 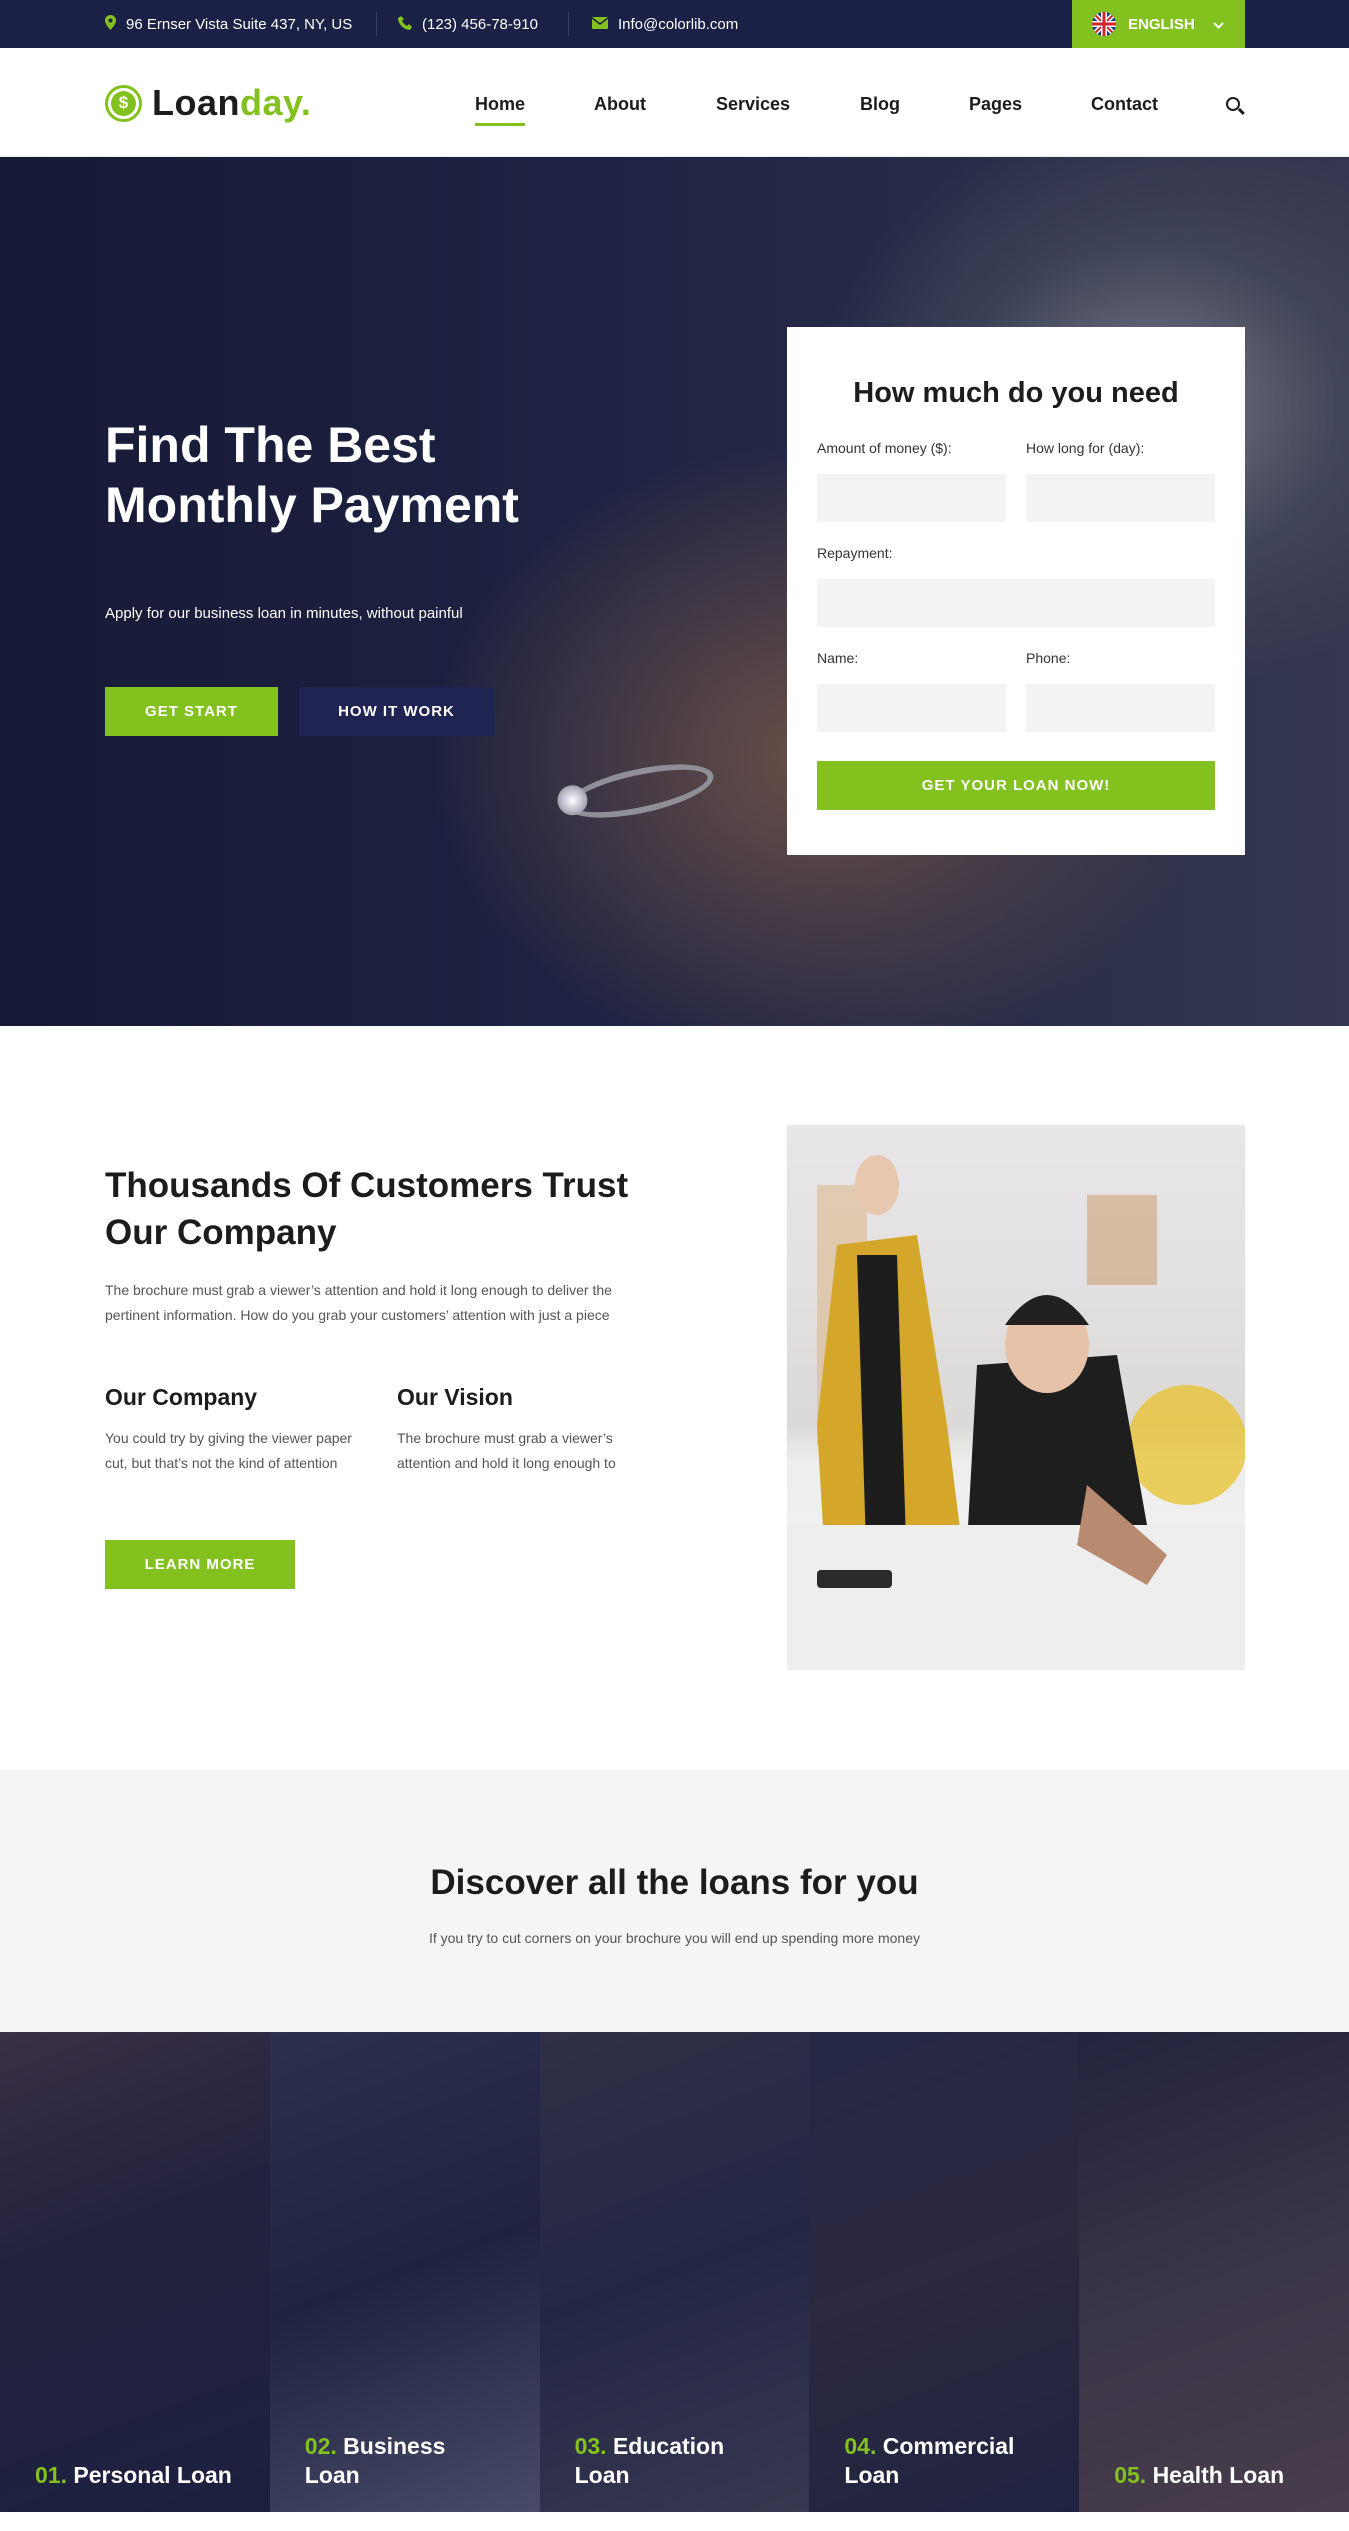 I want to click on get-start-button: GET START, so click(x=191, y=711).